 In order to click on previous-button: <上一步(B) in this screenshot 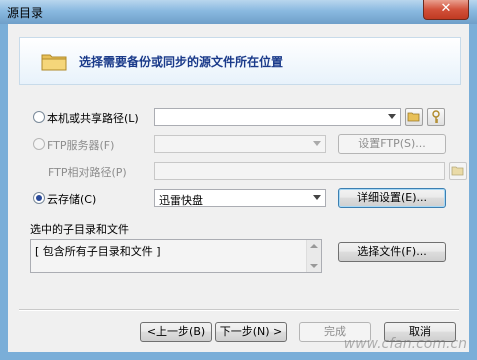, I will do `click(176, 332)`.